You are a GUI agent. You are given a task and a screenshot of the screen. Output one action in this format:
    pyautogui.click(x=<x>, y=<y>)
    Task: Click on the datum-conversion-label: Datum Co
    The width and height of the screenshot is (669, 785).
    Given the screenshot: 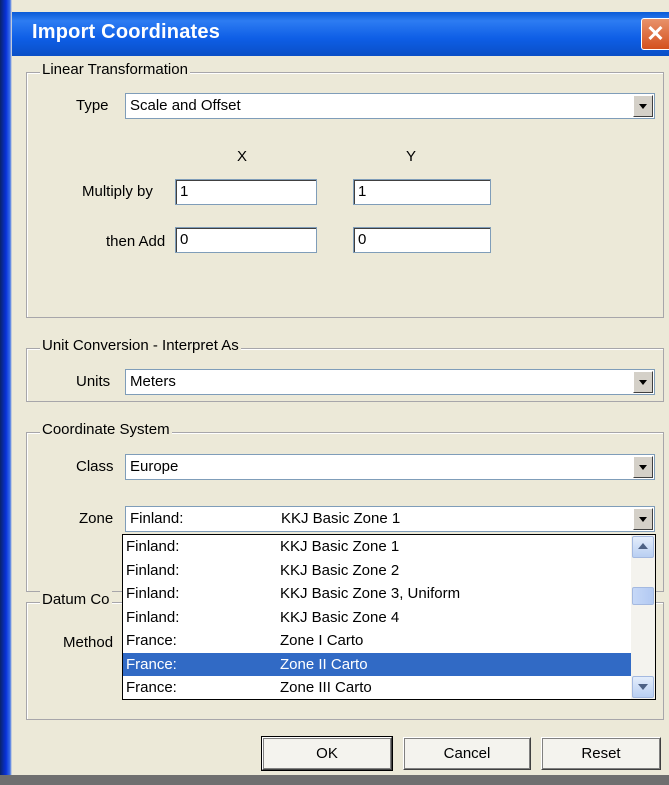 What is the action you would take?
    pyautogui.click(x=76, y=599)
    